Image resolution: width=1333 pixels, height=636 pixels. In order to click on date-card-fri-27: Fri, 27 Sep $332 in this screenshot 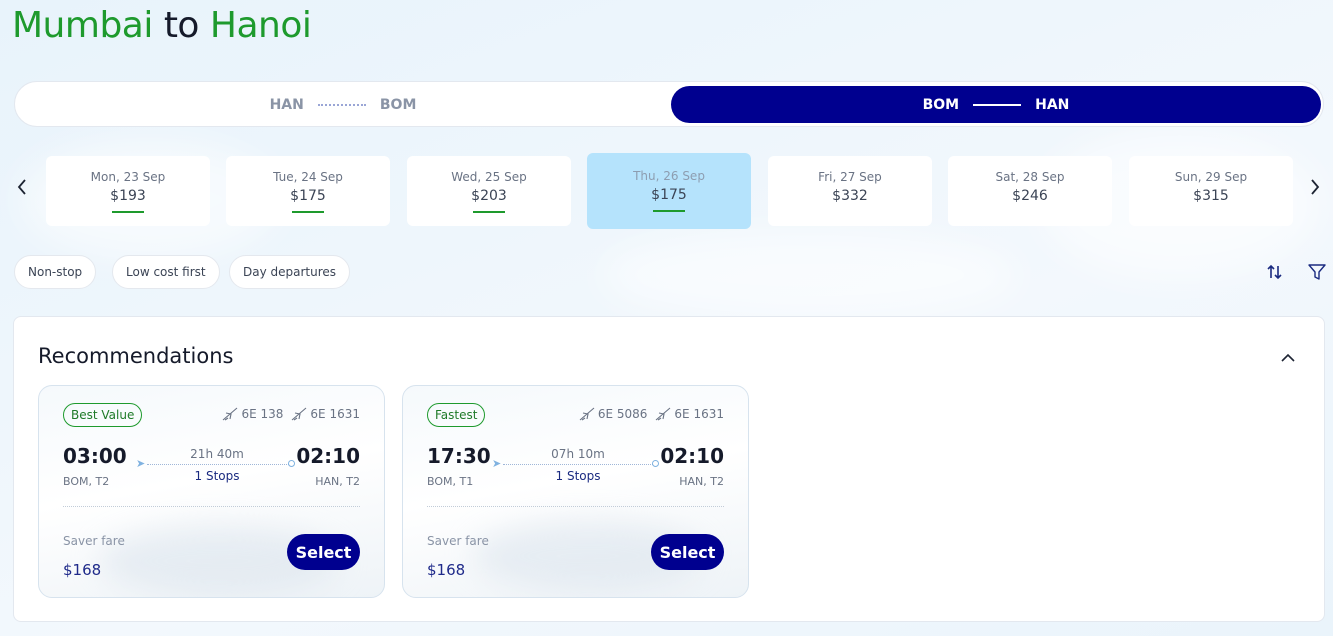, I will do `click(850, 191)`.